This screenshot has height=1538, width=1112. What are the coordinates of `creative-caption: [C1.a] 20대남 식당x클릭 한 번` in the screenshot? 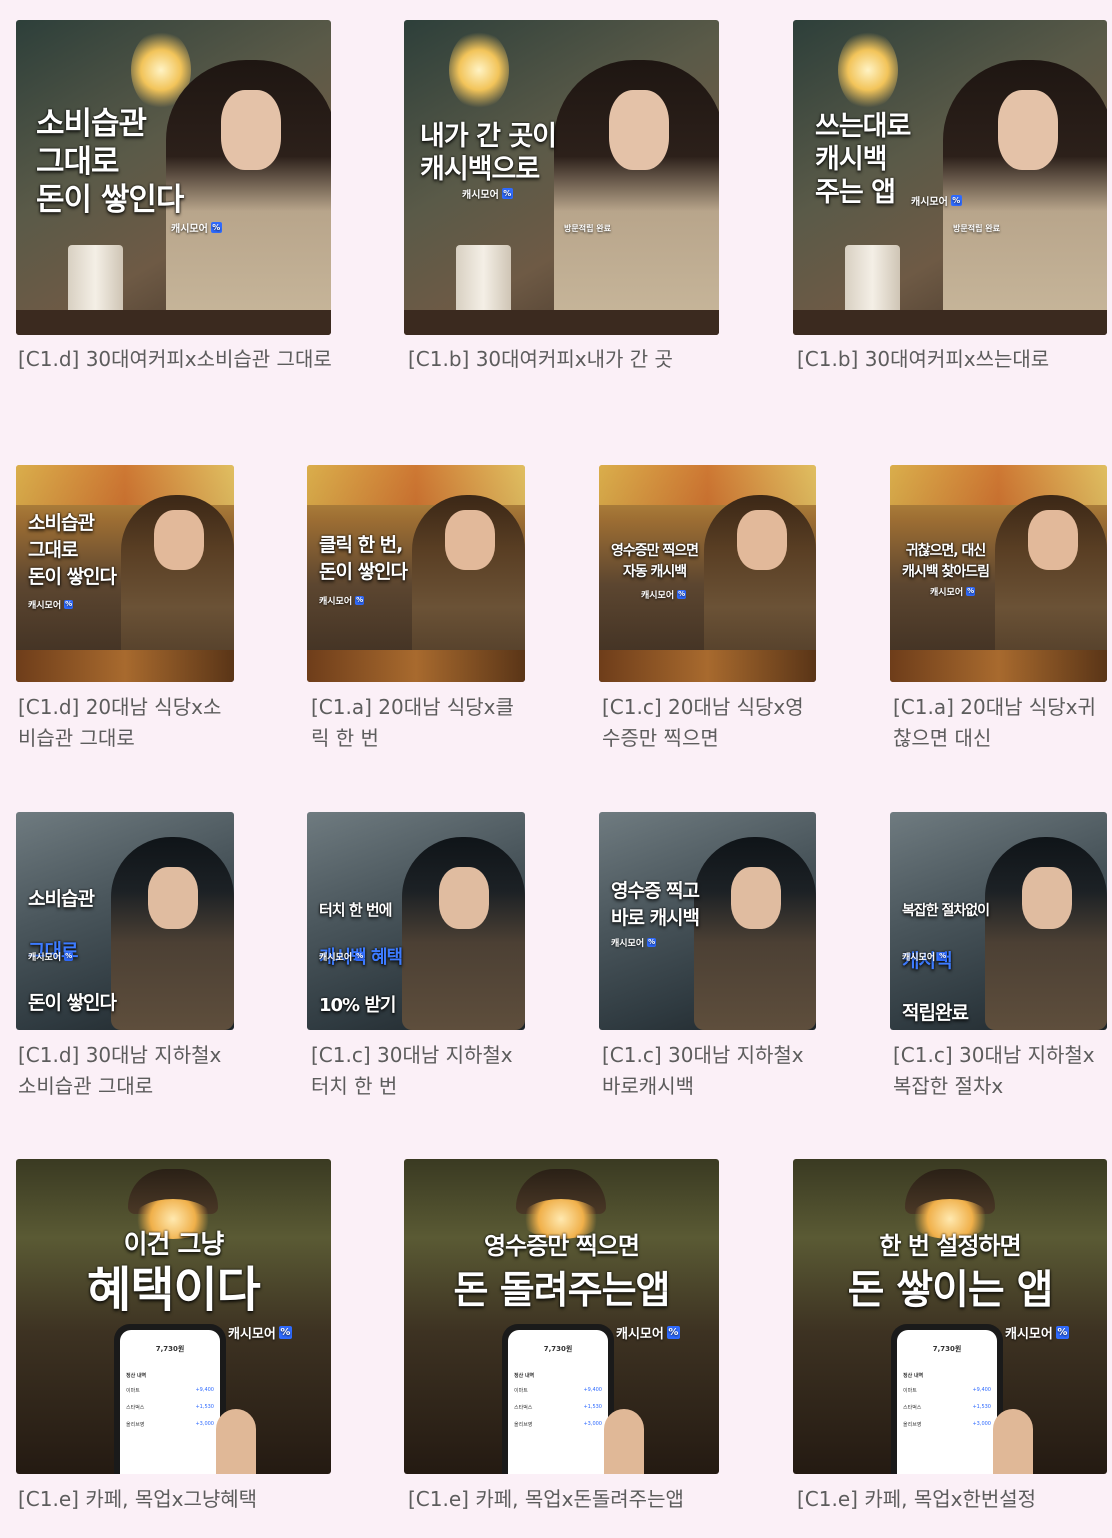 It's located at (412, 722).